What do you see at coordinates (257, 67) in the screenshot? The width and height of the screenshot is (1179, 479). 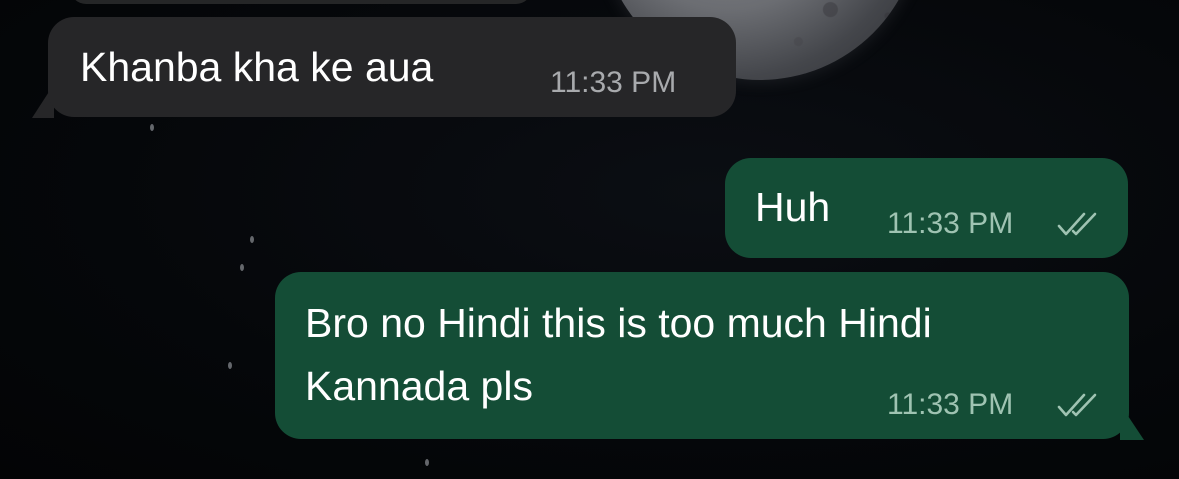 I see `message-text: Khanba kha ke aua` at bounding box center [257, 67].